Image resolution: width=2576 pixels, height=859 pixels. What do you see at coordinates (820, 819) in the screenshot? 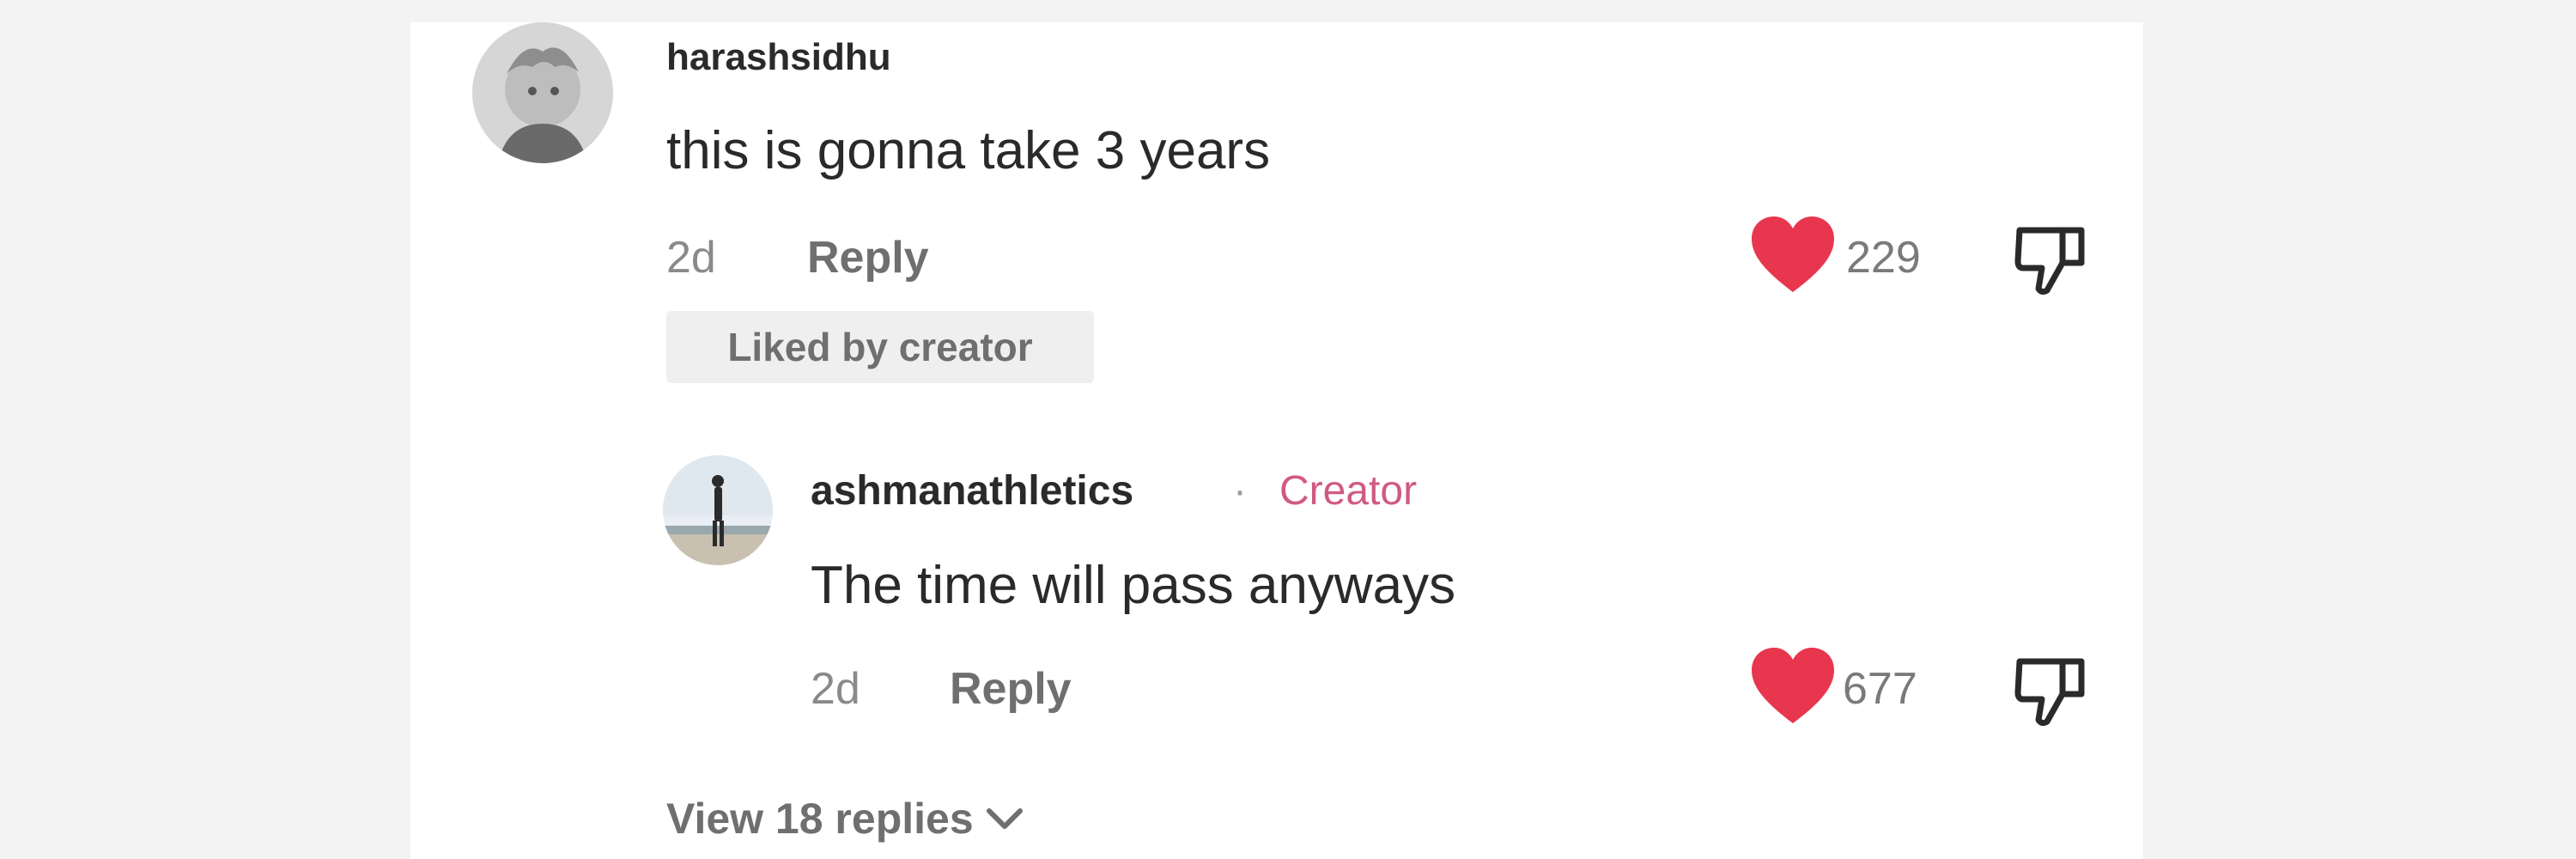
I see `view-replies-label: View 18 replies` at bounding box center [820, 819].